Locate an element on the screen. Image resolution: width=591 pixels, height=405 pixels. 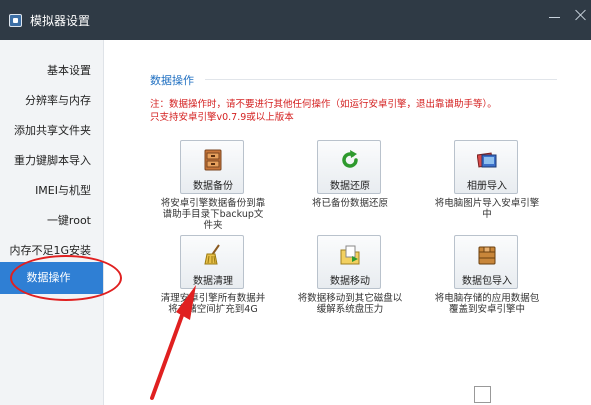
window-title: 模拟器设置 is located at coordinates (60, 21).